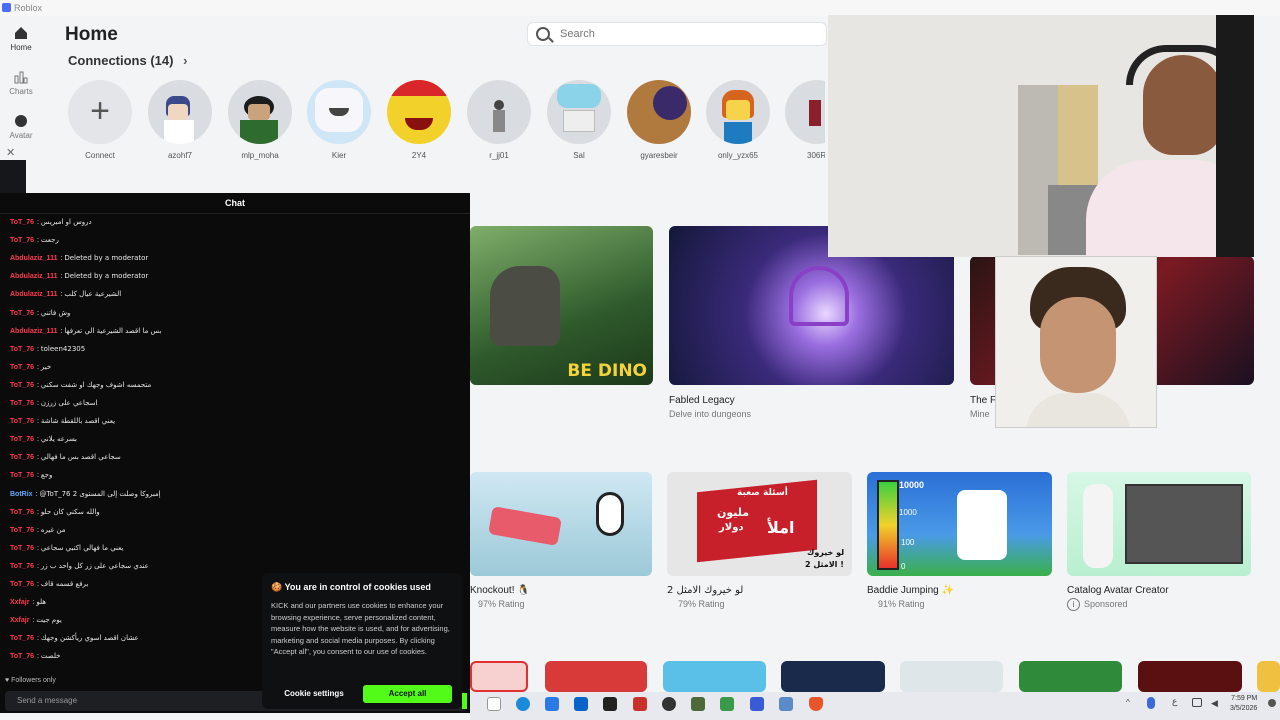 This screenshot has height=720, width=1280. What do you see at coordinates (640, 8) in the screenshot?
I see `window-titlebar: Roblox` at bounding box center [640, 8].